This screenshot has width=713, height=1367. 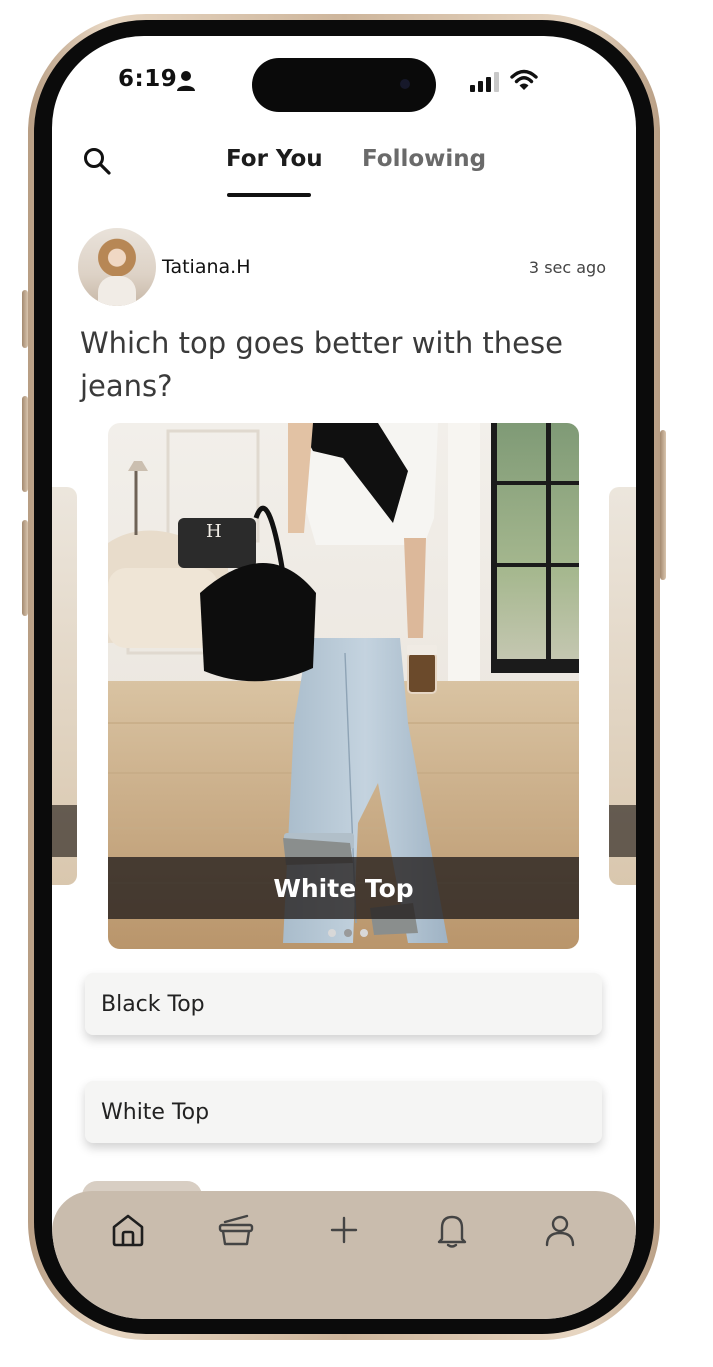 What do you see at coordinates (484, 82) in the screenshot?
I see `cellular-signal-icon` at bounding box center [484, 82].